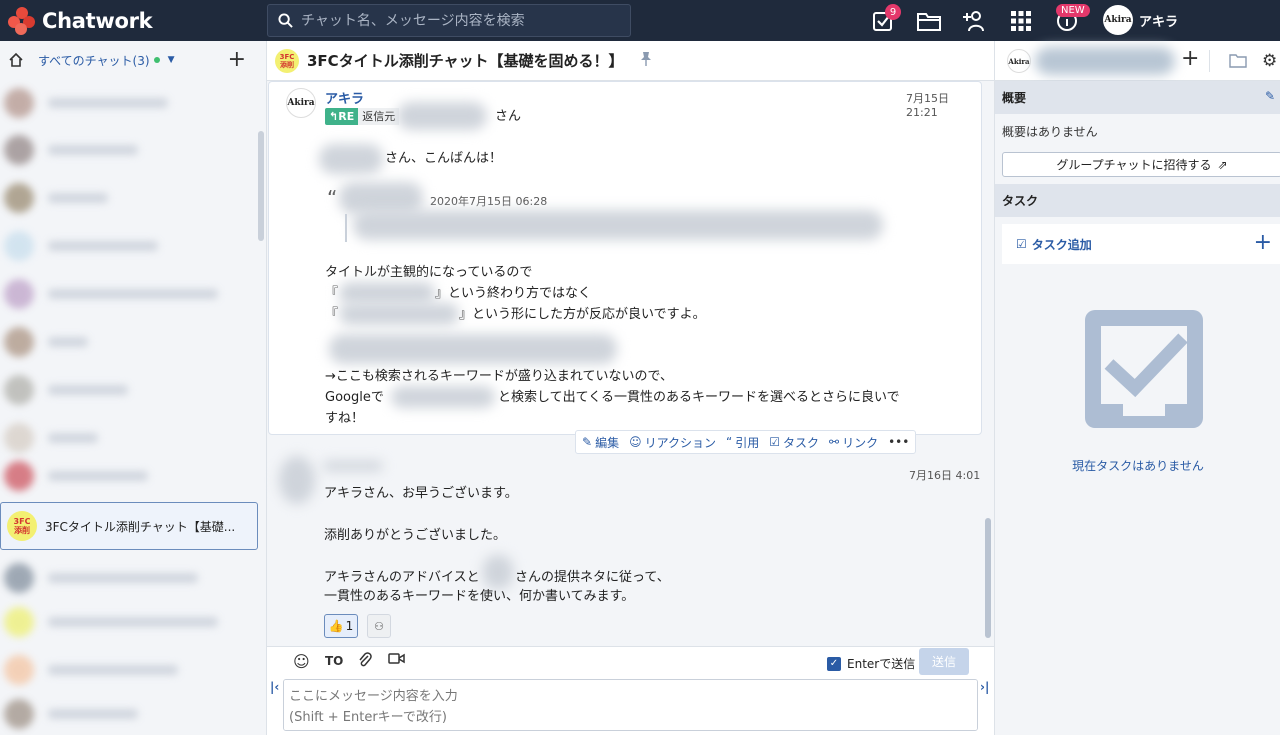 This screenshot has width=1280, height=735. I want to click on pencil-icon: ✎, so click(587, 442).